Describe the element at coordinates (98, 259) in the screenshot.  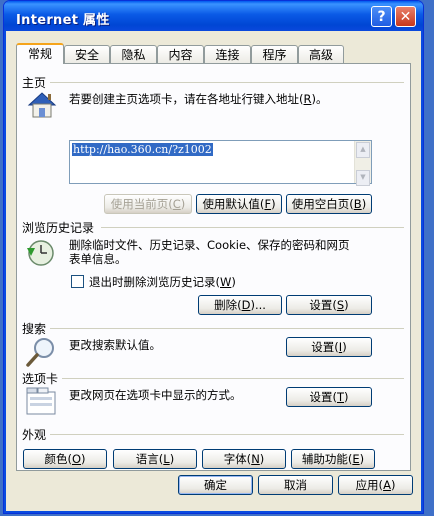
I see `history-description-line2: 表单信息。` at that location.